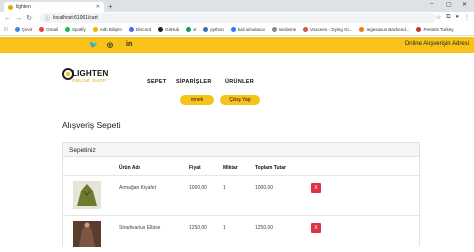  I want to click on bookmark-label: kali simulacui, so click(251, 29).